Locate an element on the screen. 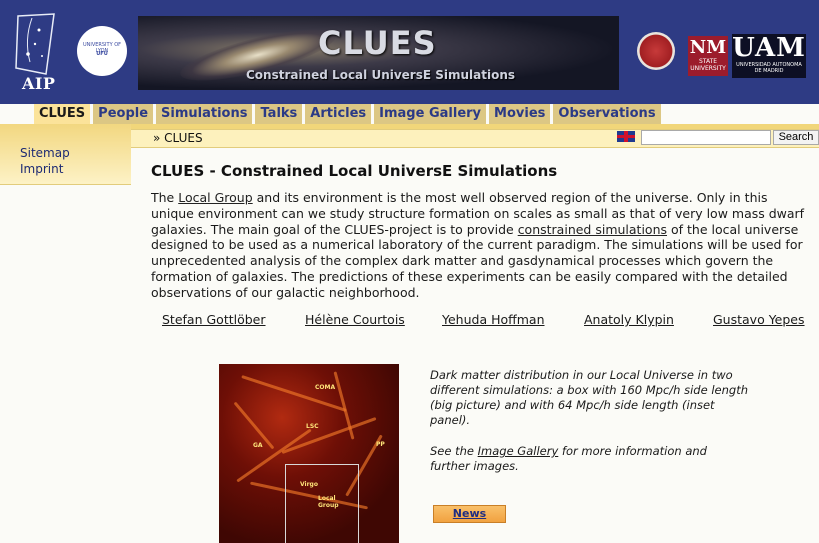 The width and height of the screenshot is (819, 543). person-link-gottlober: Stefan Gottlöber is located at coordinates (214, 319).